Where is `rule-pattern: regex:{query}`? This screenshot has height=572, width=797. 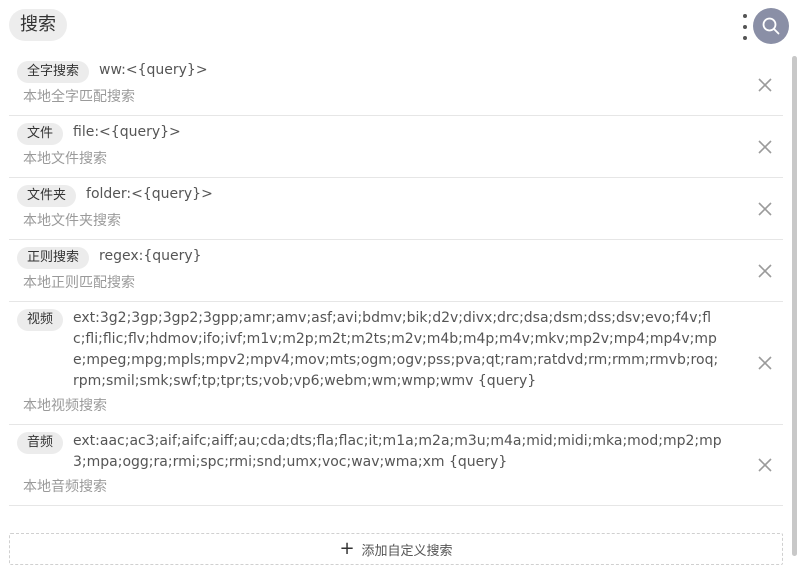
rule-pattern: regex:{query} is located at coordinates (150, 256).